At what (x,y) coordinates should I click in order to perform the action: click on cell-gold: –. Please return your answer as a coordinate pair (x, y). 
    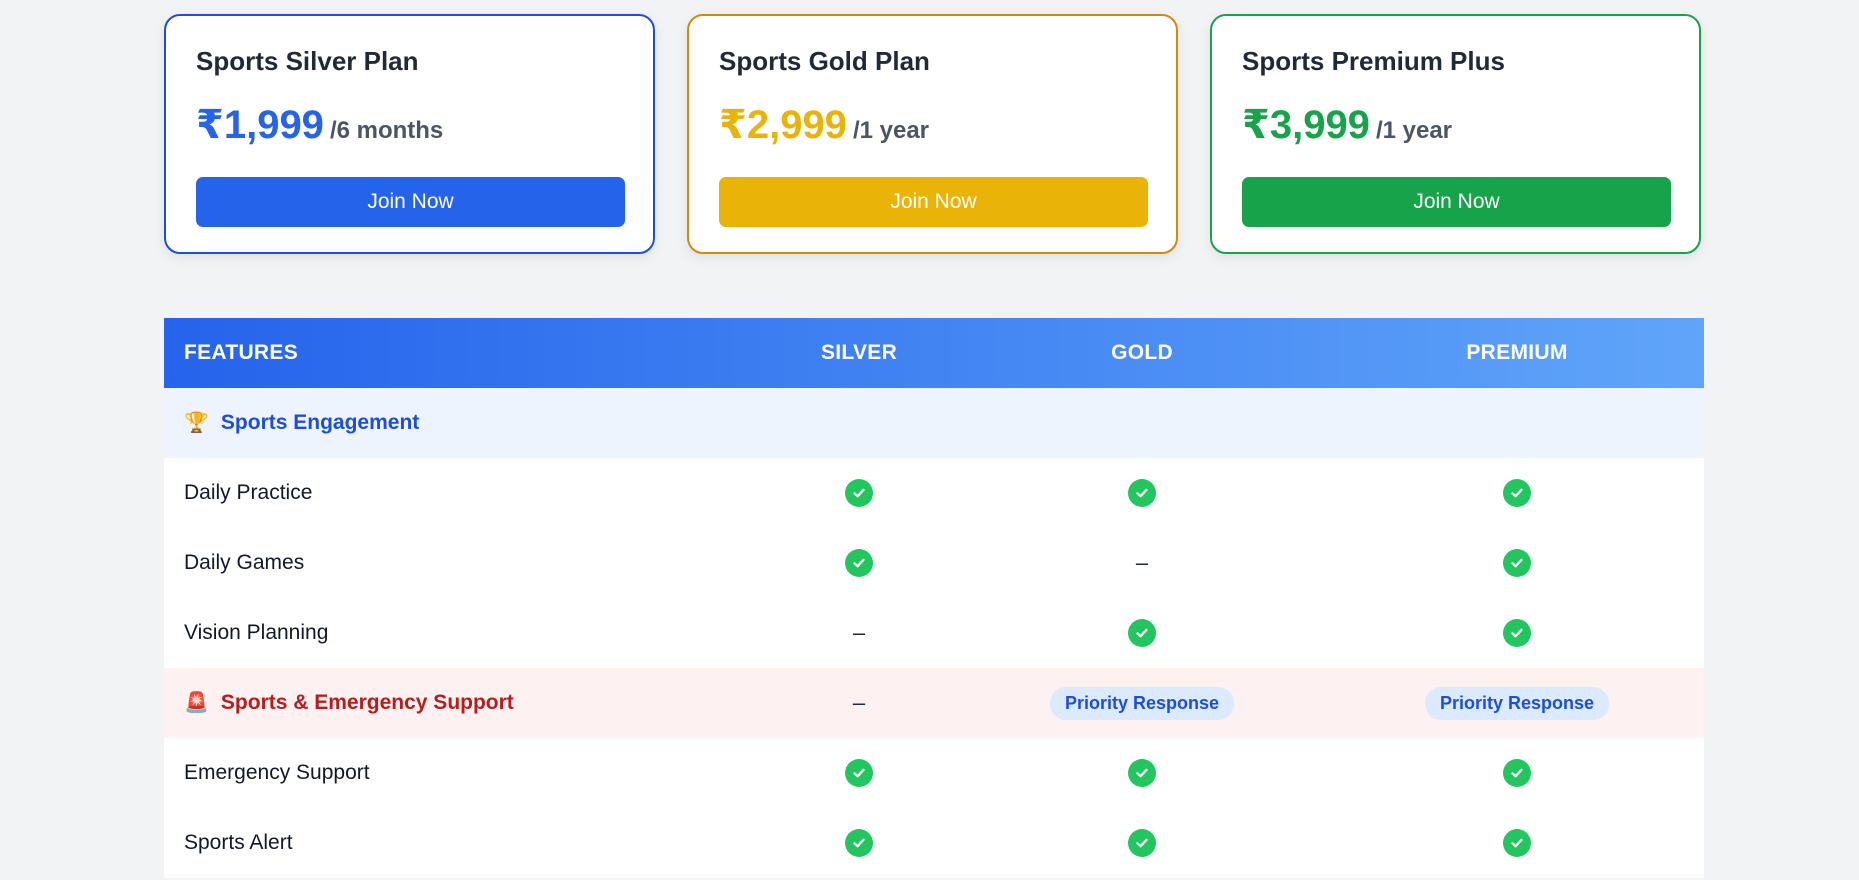
    Looking at the image, I should click on (1142, 563).